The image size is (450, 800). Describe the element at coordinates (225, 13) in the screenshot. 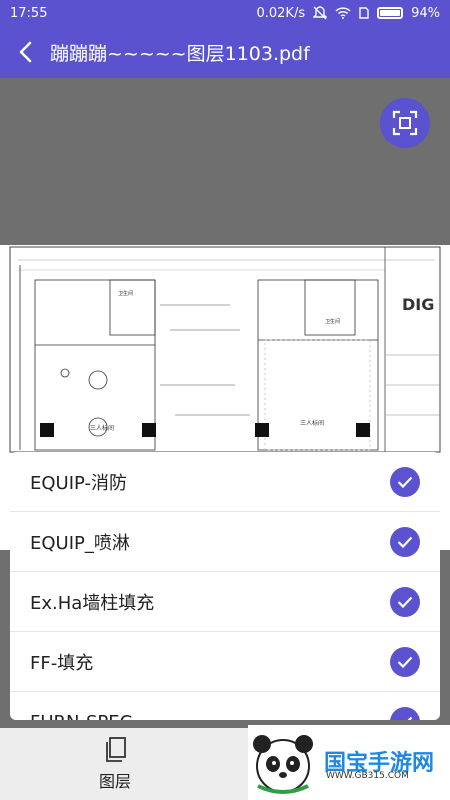

I see `status-bar: 17:55 0.02K/s 94%` at that location.